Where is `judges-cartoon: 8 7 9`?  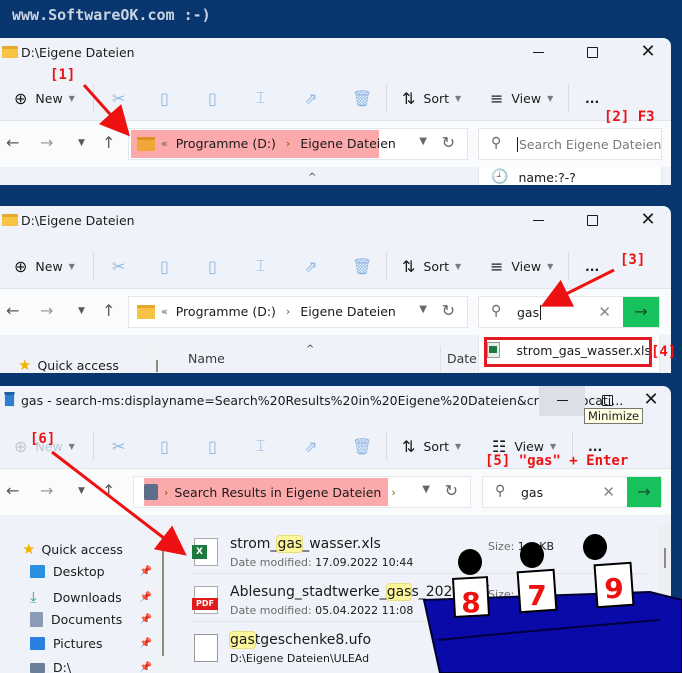
judges-cartoon: 8 7 9 is located at coordinates (552, 603).